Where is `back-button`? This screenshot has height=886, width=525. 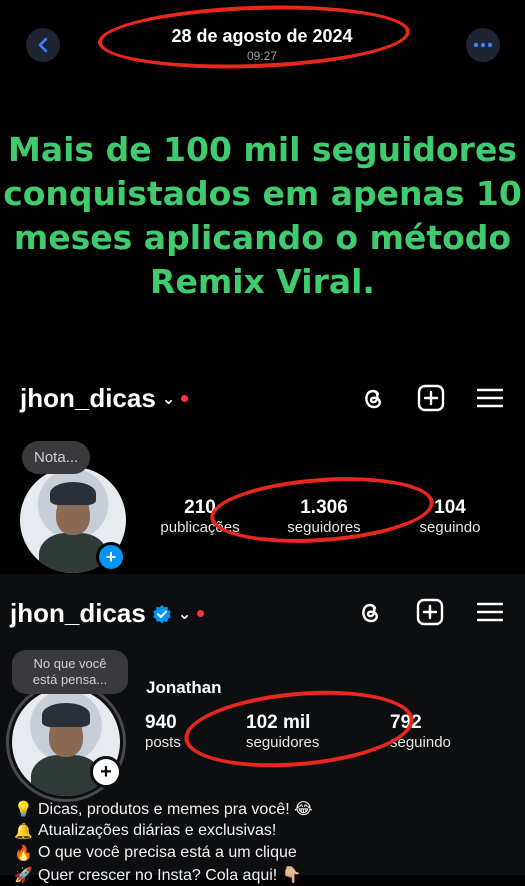
back-button is located at coordinates (43, 45).